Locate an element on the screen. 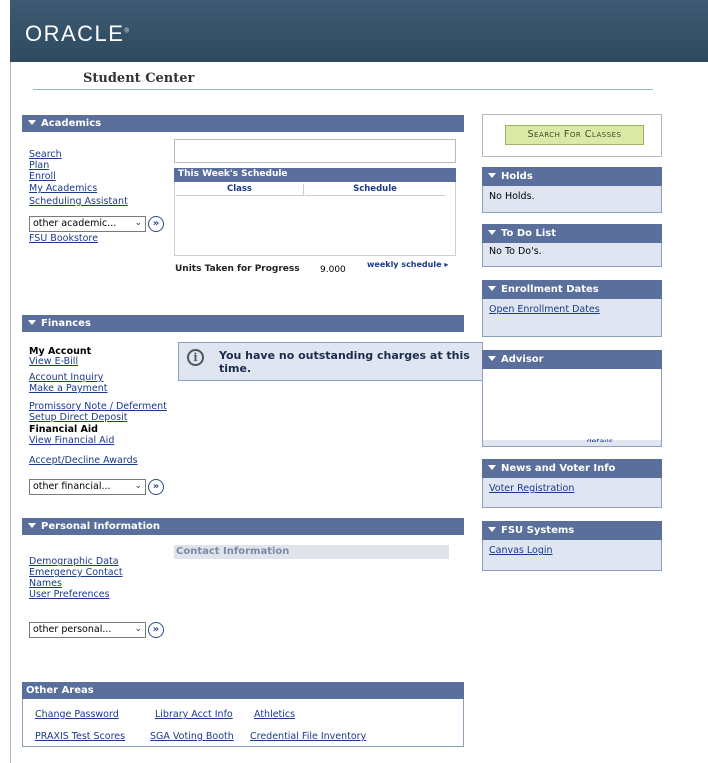  news-voter-body: Voter Registration is located at coordinates (572, 493).